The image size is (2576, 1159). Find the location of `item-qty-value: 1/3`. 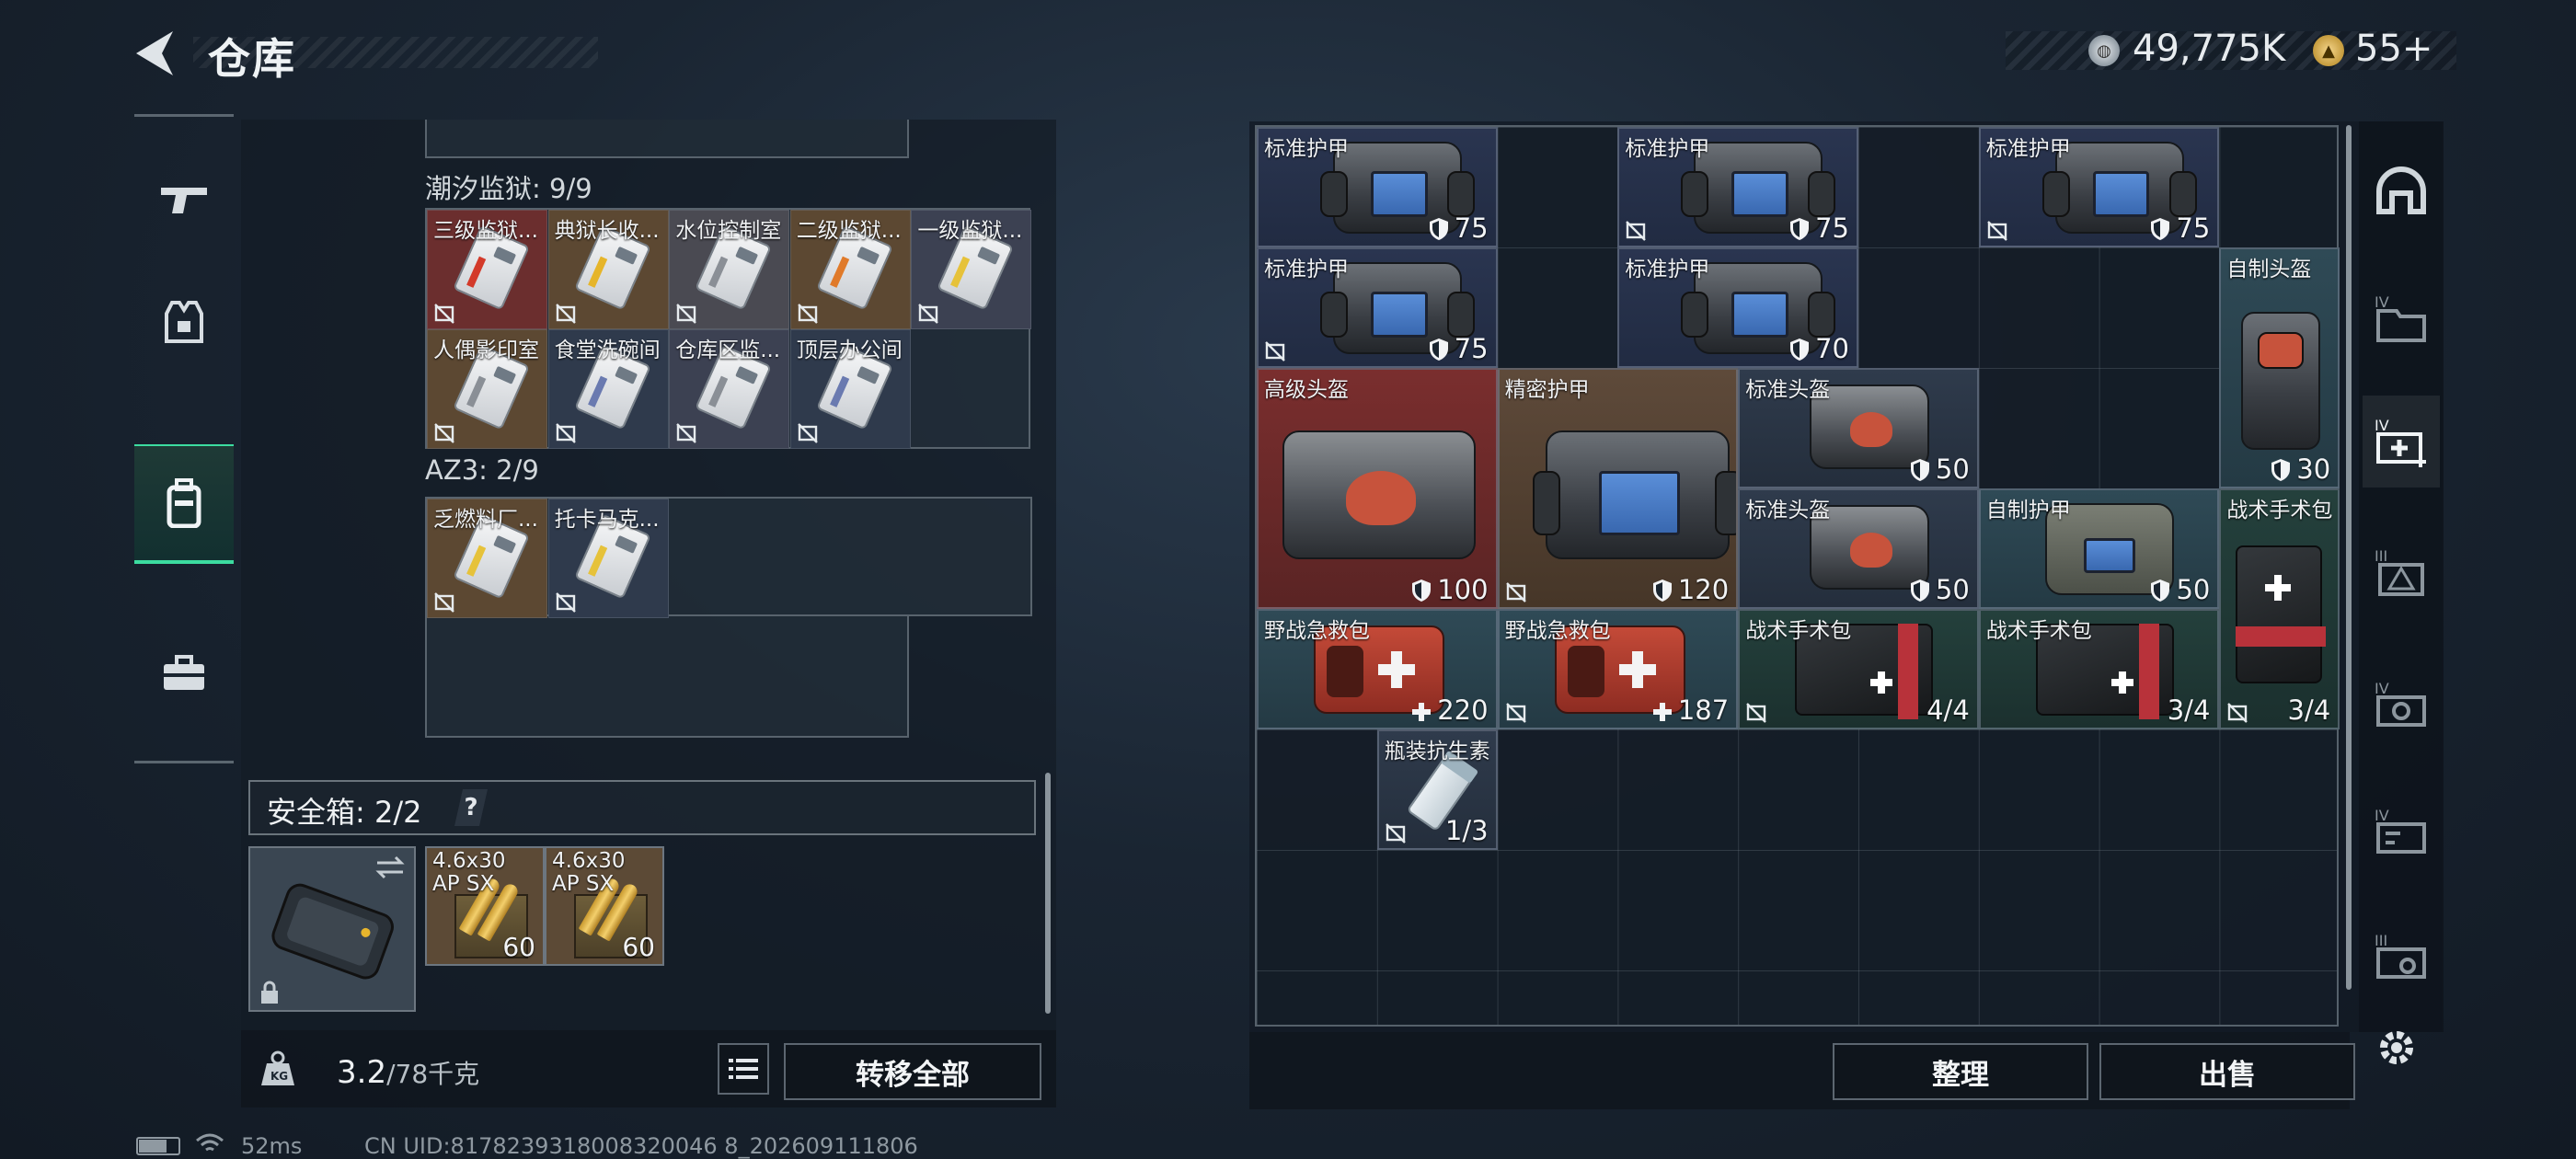

item-qty-value: 1/3 is located at coordinates (1466, 830).